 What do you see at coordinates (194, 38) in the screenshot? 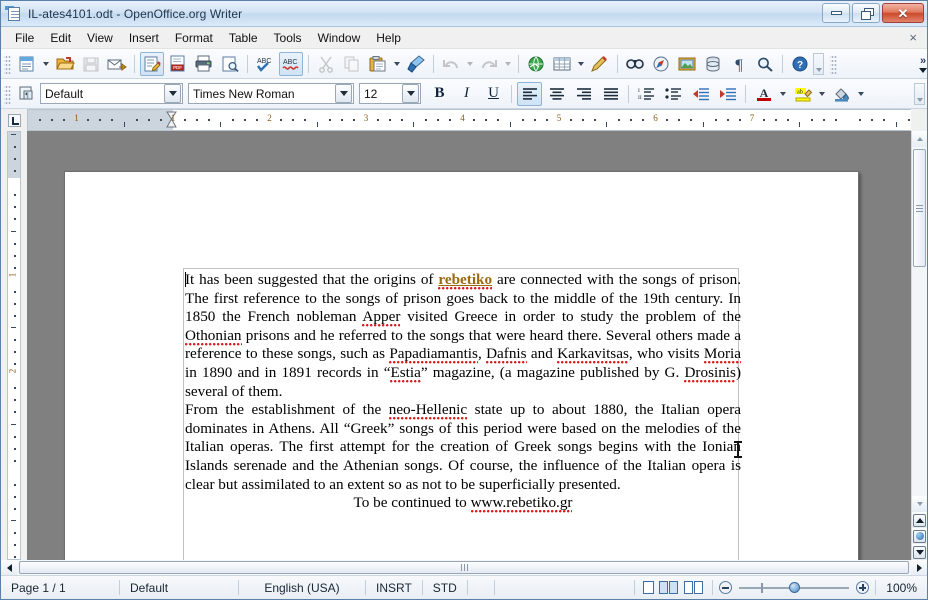
I see `menu-format: Format` at bounding box center [194, 38].